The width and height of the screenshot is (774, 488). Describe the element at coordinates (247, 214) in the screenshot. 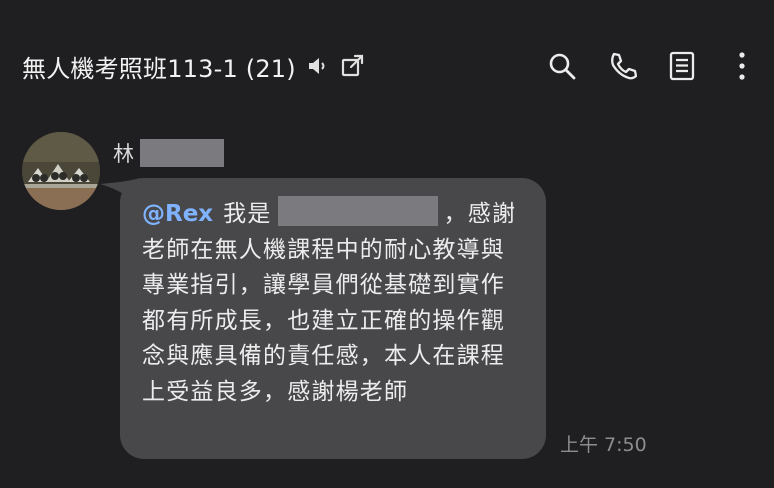

I see `message-text-before: 我是` at that location.